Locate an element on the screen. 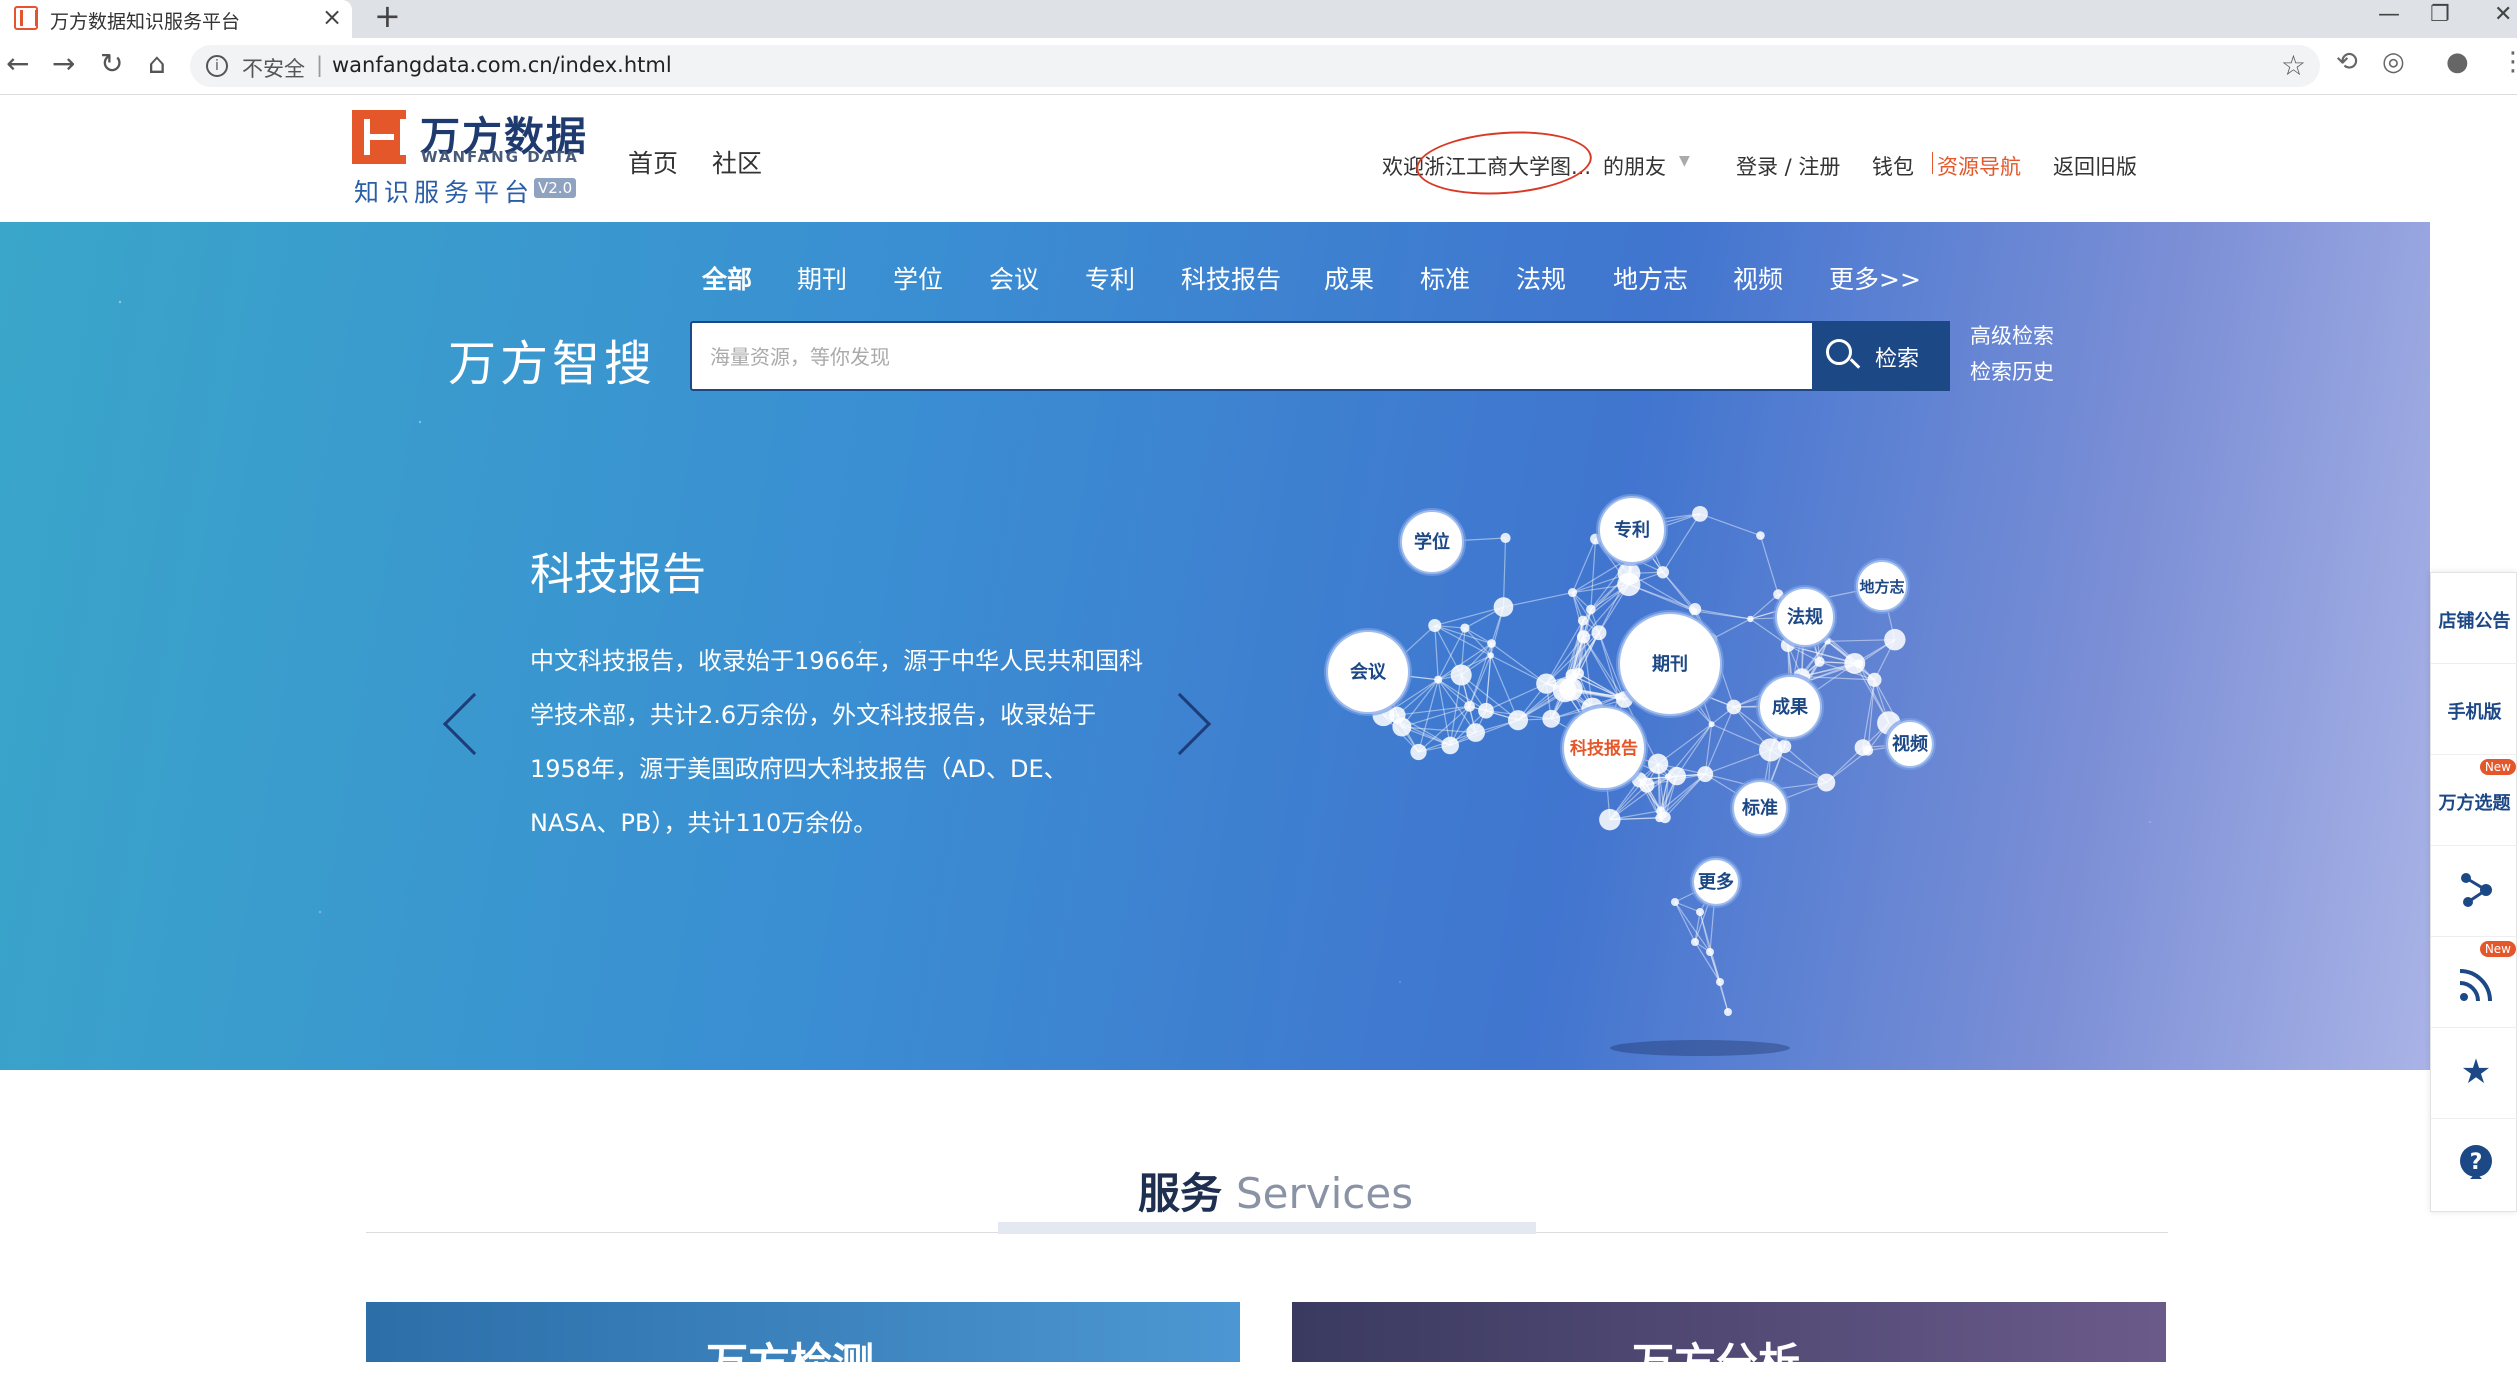  resource-nav-divider is located at coordinates (1932, 163).